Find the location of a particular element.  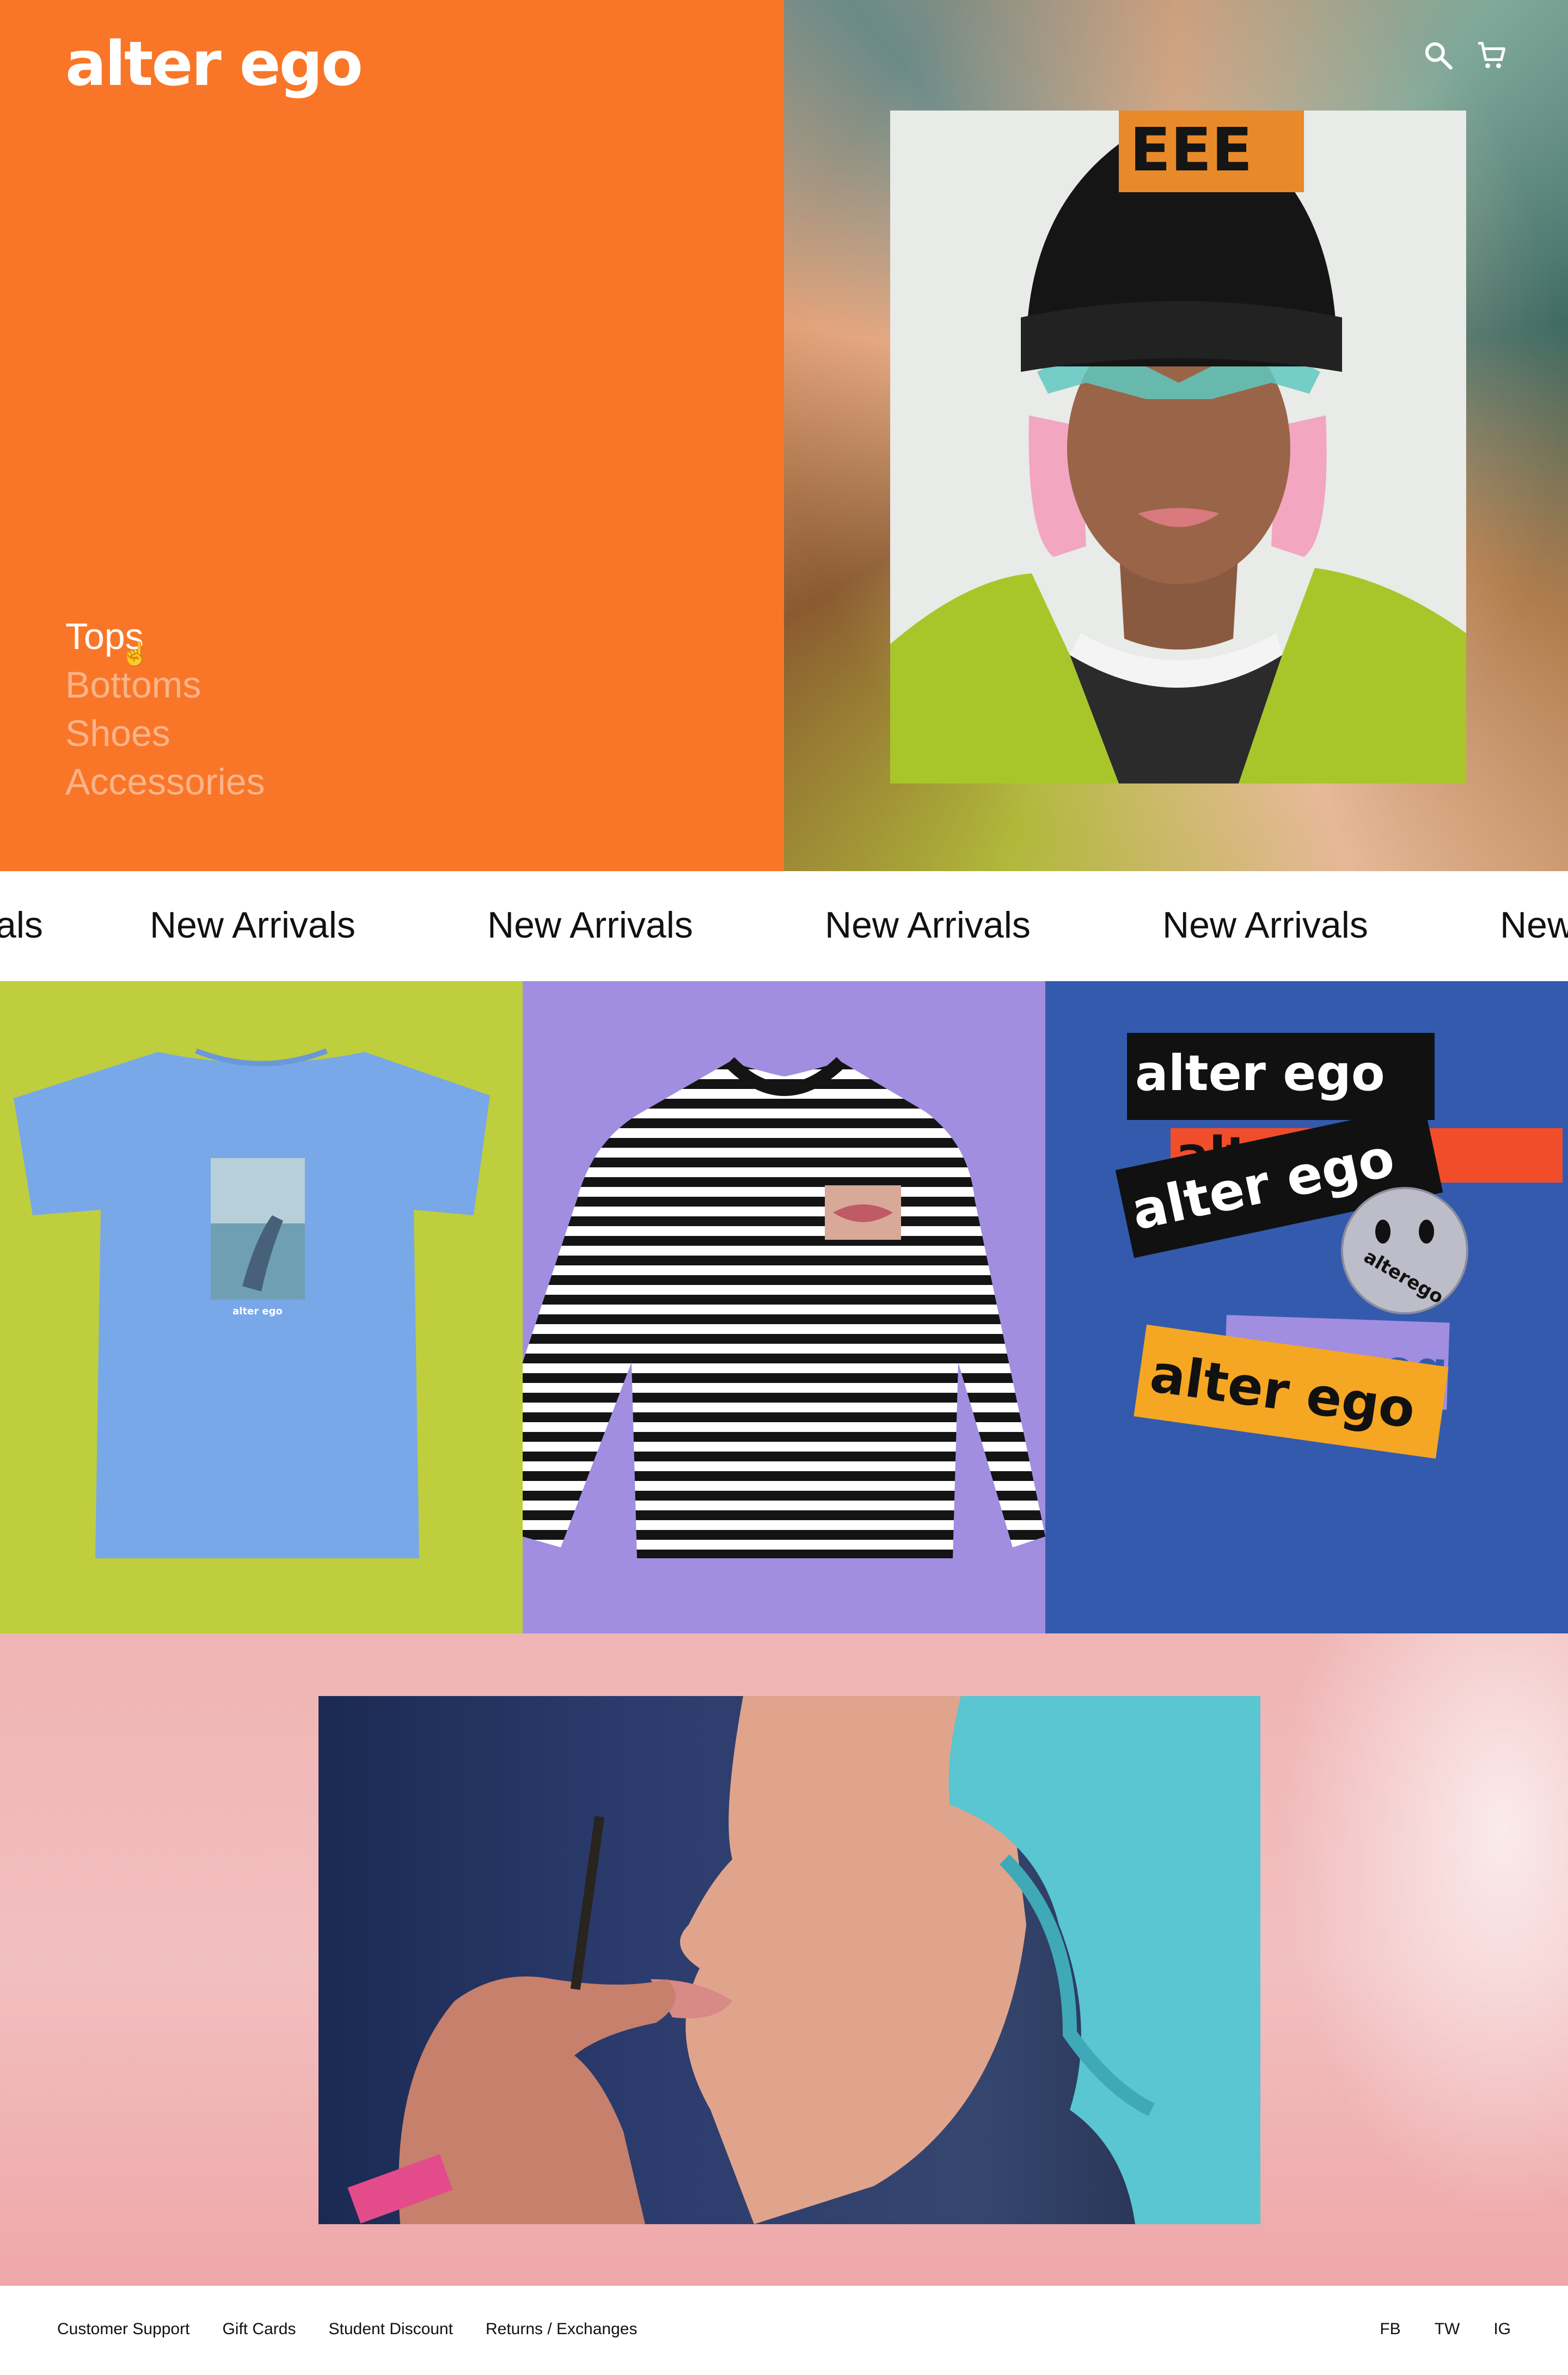

footer-link-gift-cards: Gift Cards is located at coordinates (259, 2329).